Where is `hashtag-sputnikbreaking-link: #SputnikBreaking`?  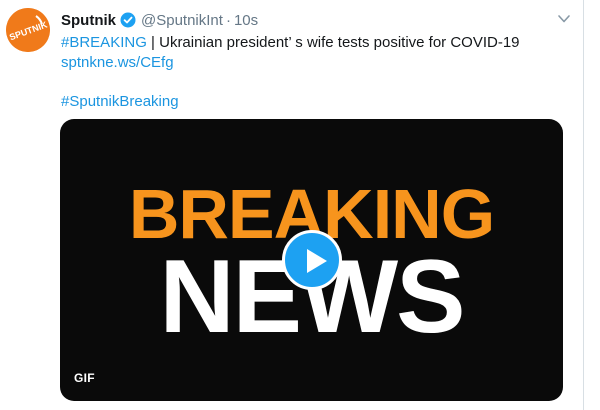 hashtag-sputnikbreaking-link: #SputnikBreaking is located at coordinates (120, 101).